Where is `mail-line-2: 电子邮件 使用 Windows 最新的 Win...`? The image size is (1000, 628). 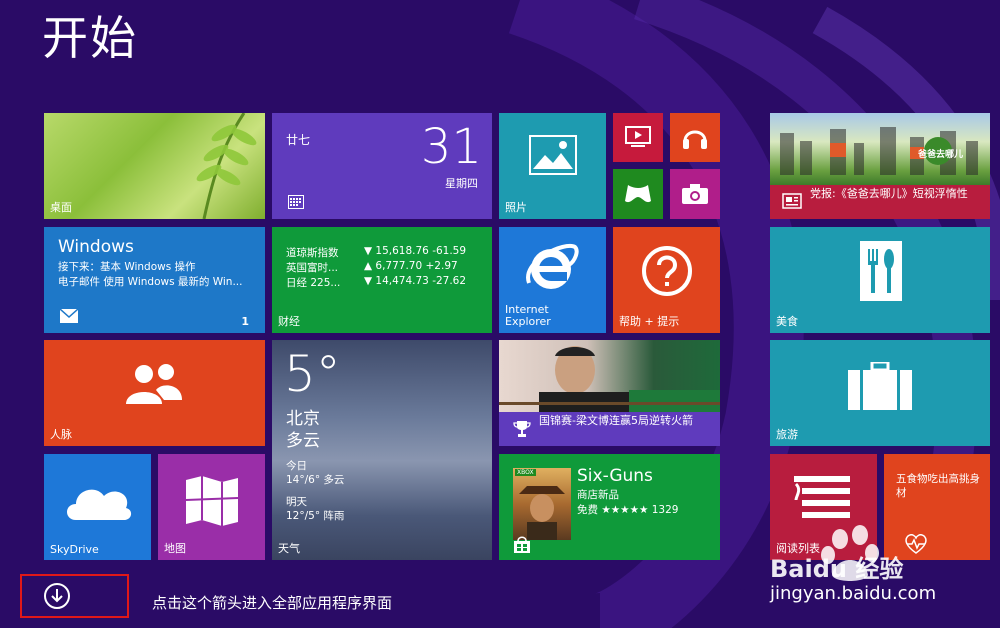
mail-line-2: 电子邮件 使用 Windows 最新的 Win... is located at coordinates (150, 282).